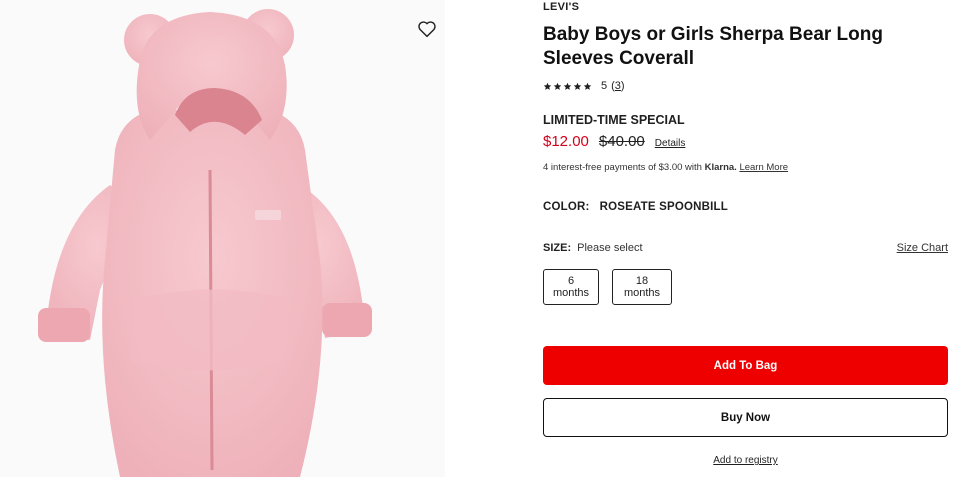 The height and width of the screenshot is (477, 969). What do you see at coordinates (610, 248) in the screenshot?
I see `size-prompt: Please select` at bounding box center [610, 248].